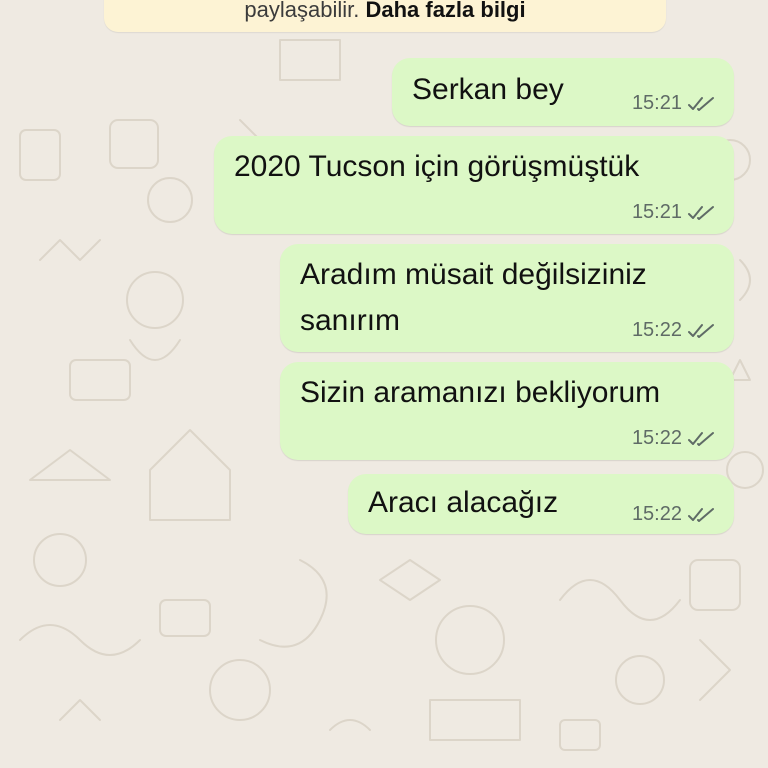 The image size is (768, 768). Describe the element at coordinates (445, 11) in the screenshot. I see `learn-more-link: Daha fazla bilgi` at that location.